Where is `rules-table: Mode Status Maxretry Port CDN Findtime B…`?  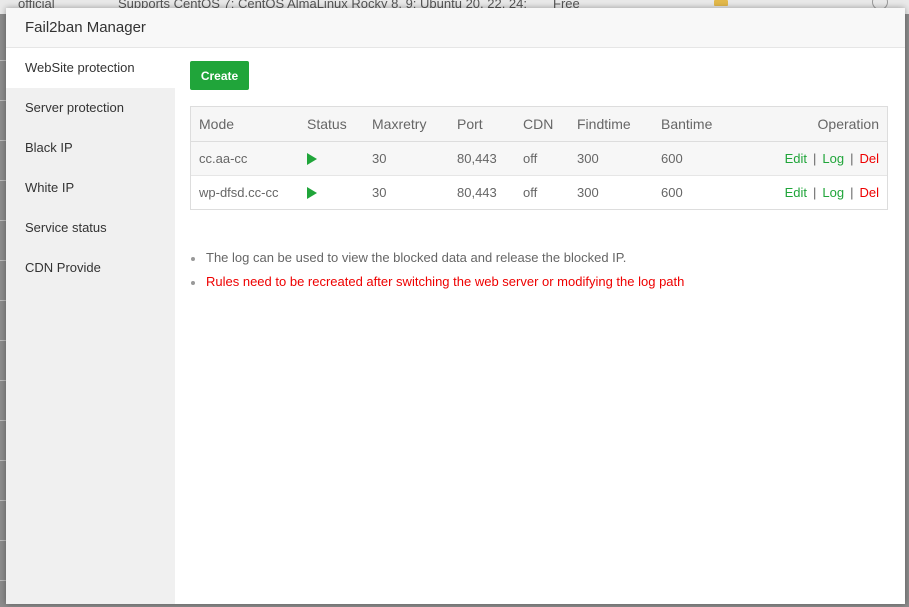 rules-table: Mode Status Maxretry Port CDN Findtime B… is located at coordinates (539, 158).